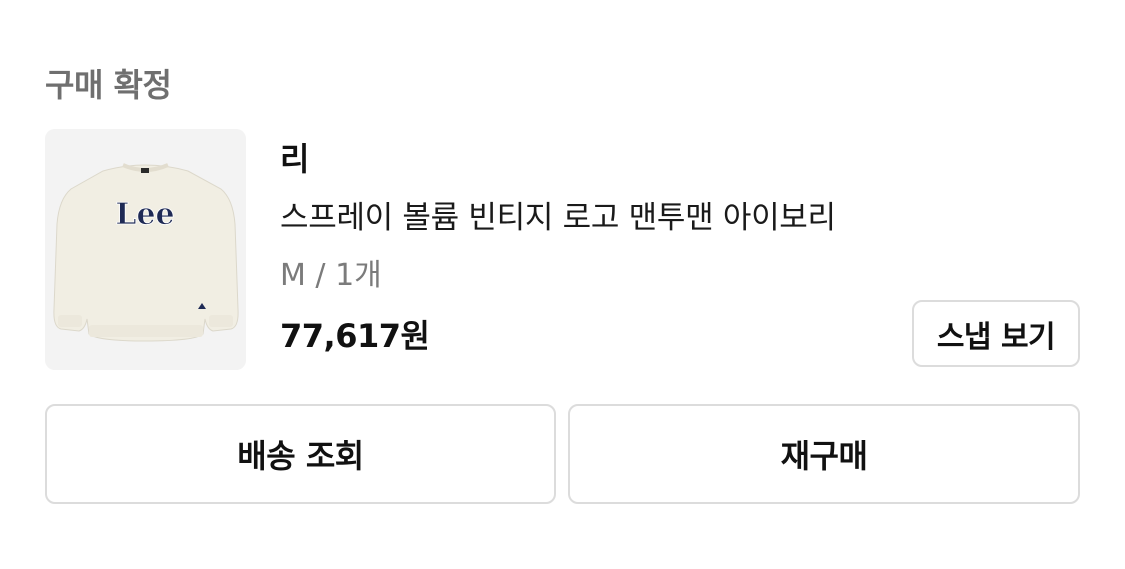 The image size is (1125, 569). Describe the element at coordinates (558, 214) in the screenshot. I see `product-name: 스프레이 볼륨 빈티지 로고 맨투맨 아이보리` at that location.